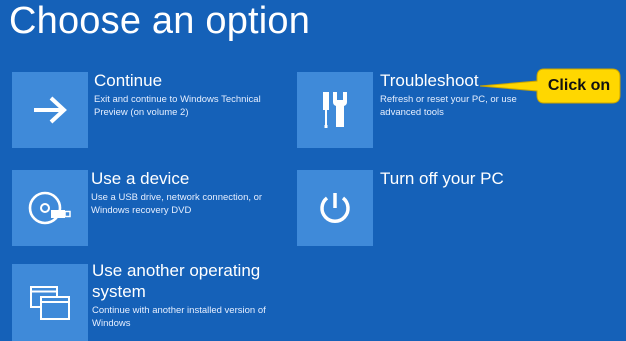 The image size is (626, 341). I want to click on use-device-tile, so click(50, 208).